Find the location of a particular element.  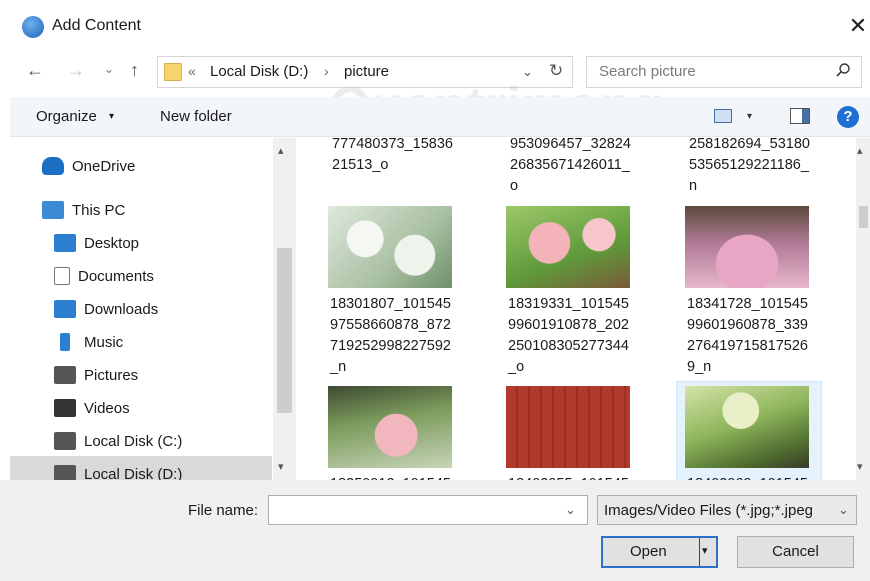

sidebar-item: Pictures is located at coordinates (96, 375).